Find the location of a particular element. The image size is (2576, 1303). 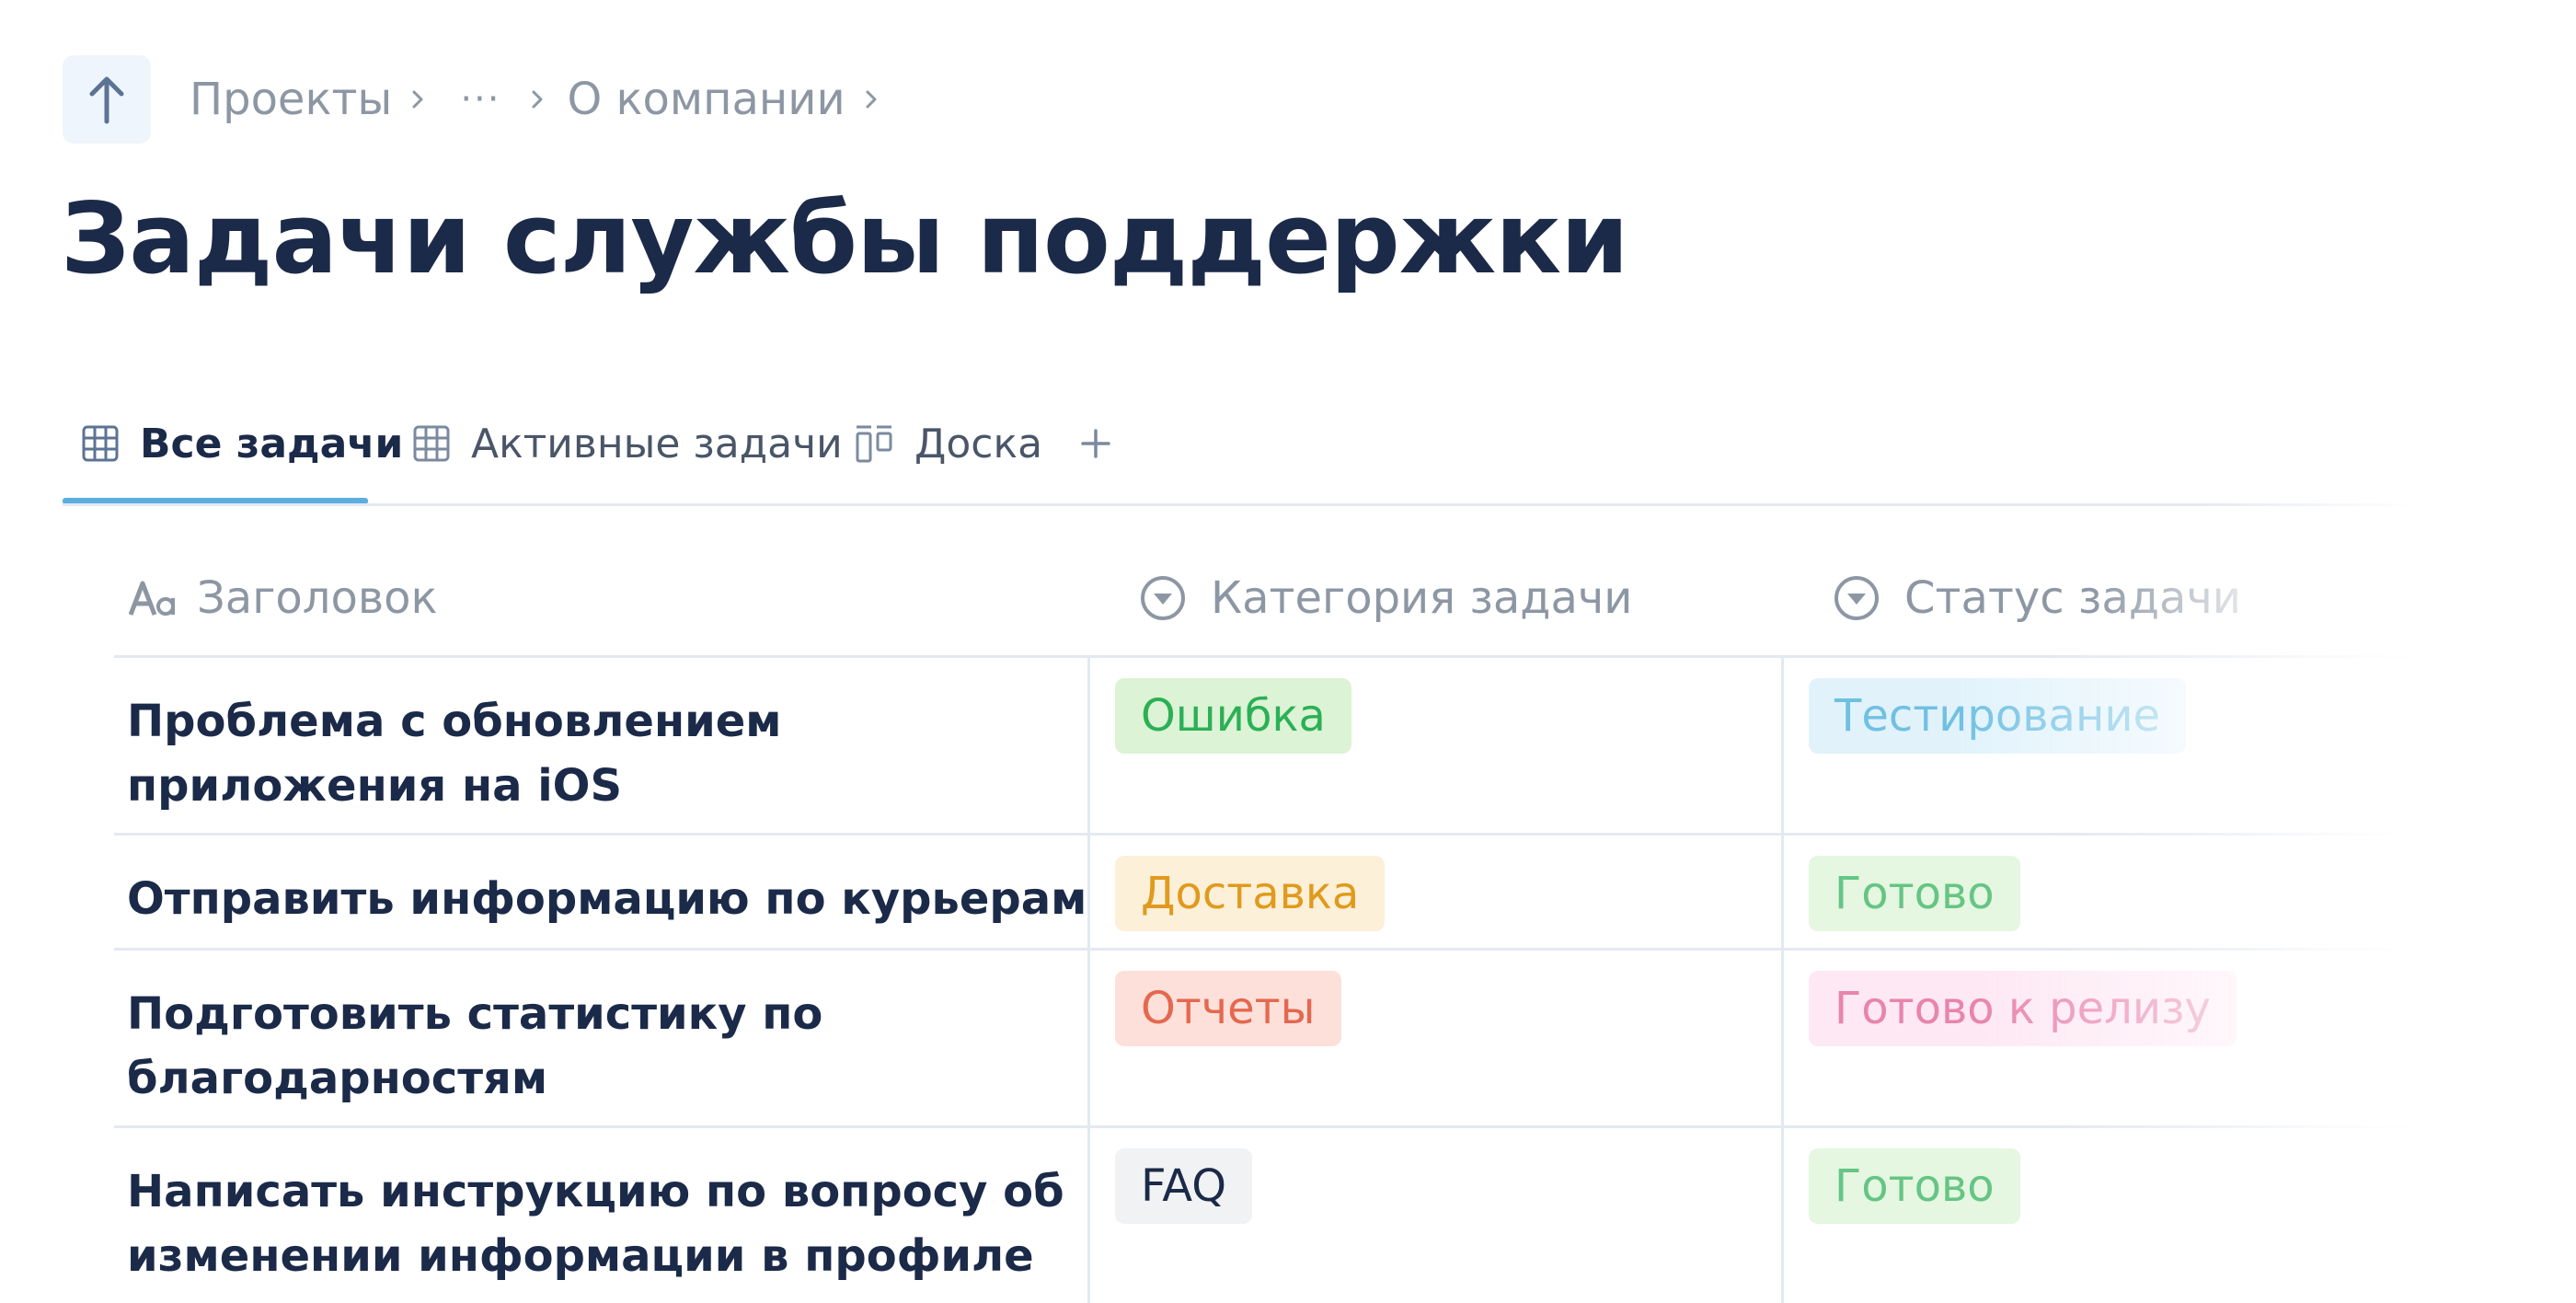

column-header-label: Категория задачи is located at coordinates (1422, 598).